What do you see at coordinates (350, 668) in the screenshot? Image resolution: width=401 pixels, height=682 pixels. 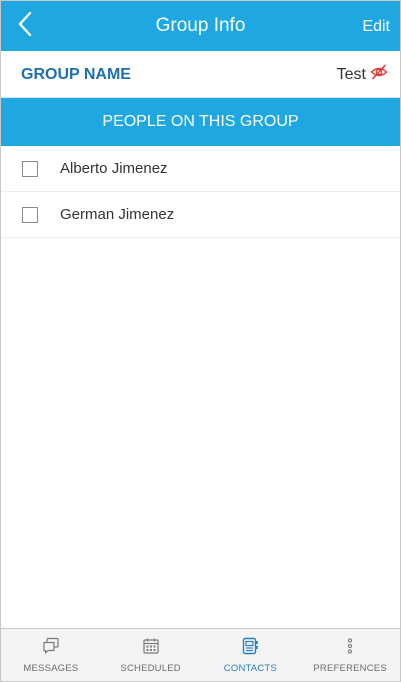 I see `tab-label: PREFERENCES` at bounding box center [350, 668].